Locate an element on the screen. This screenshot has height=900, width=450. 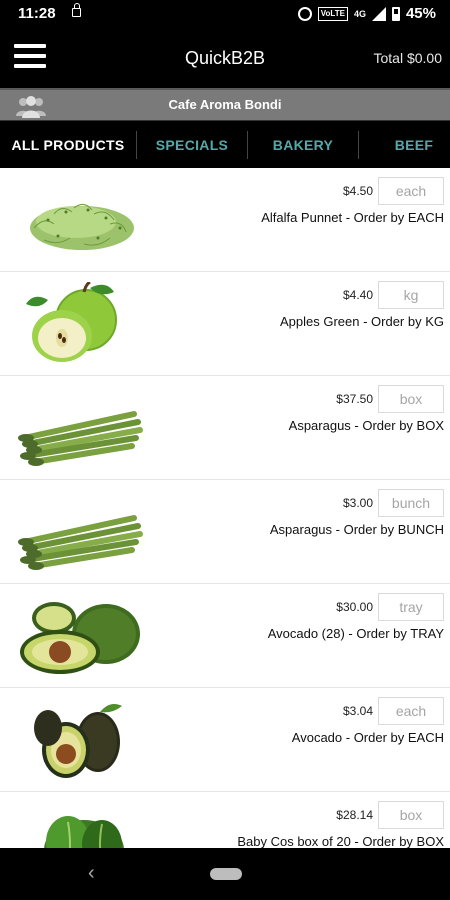
battery-icon is located at coordinates (395, 13).